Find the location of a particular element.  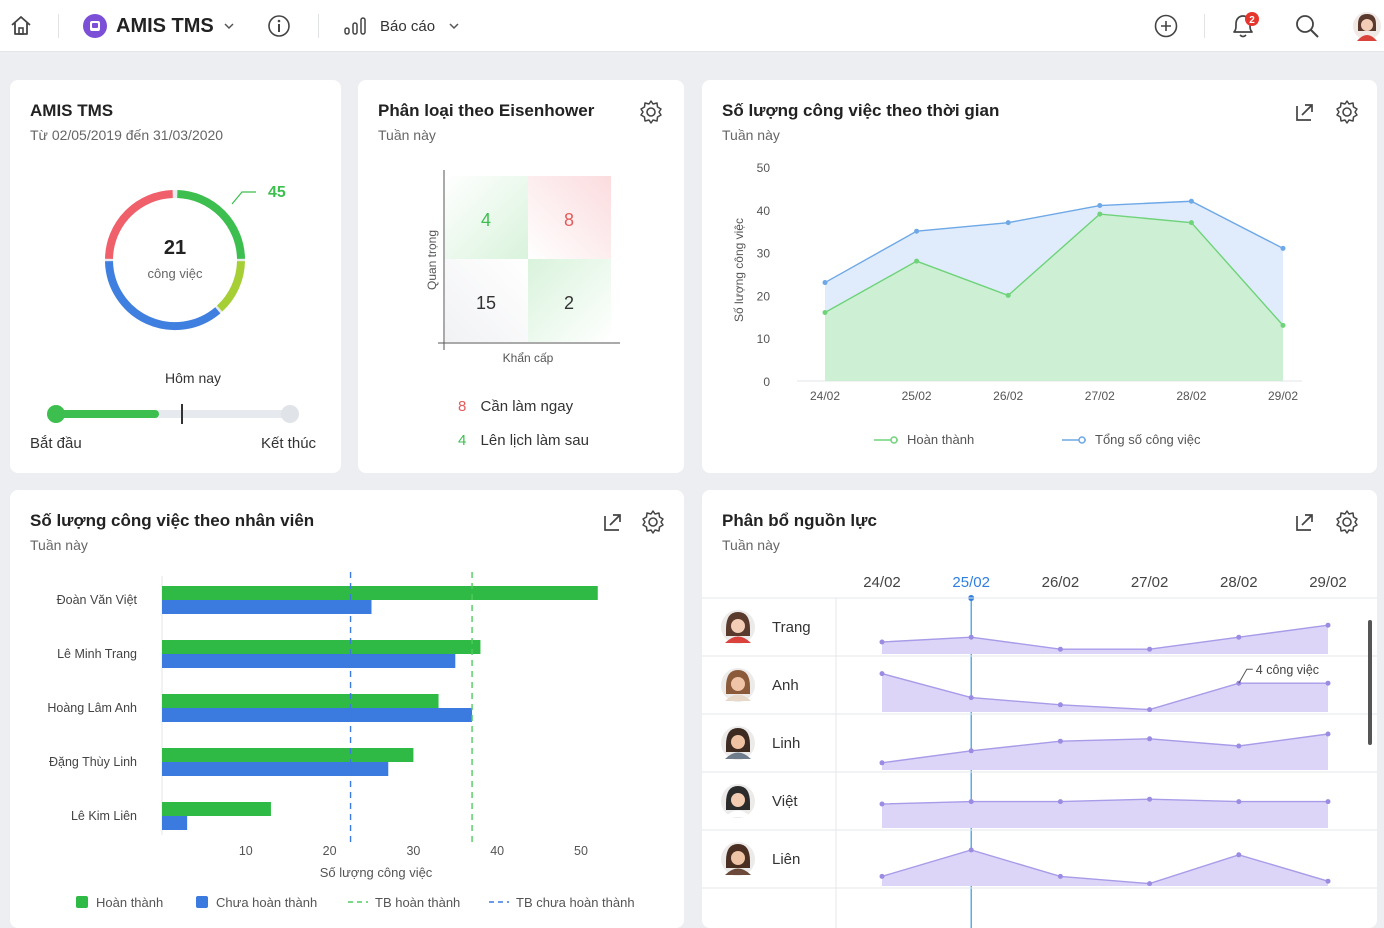

x-tick-label: 40 is located at coordinates (497, 851).